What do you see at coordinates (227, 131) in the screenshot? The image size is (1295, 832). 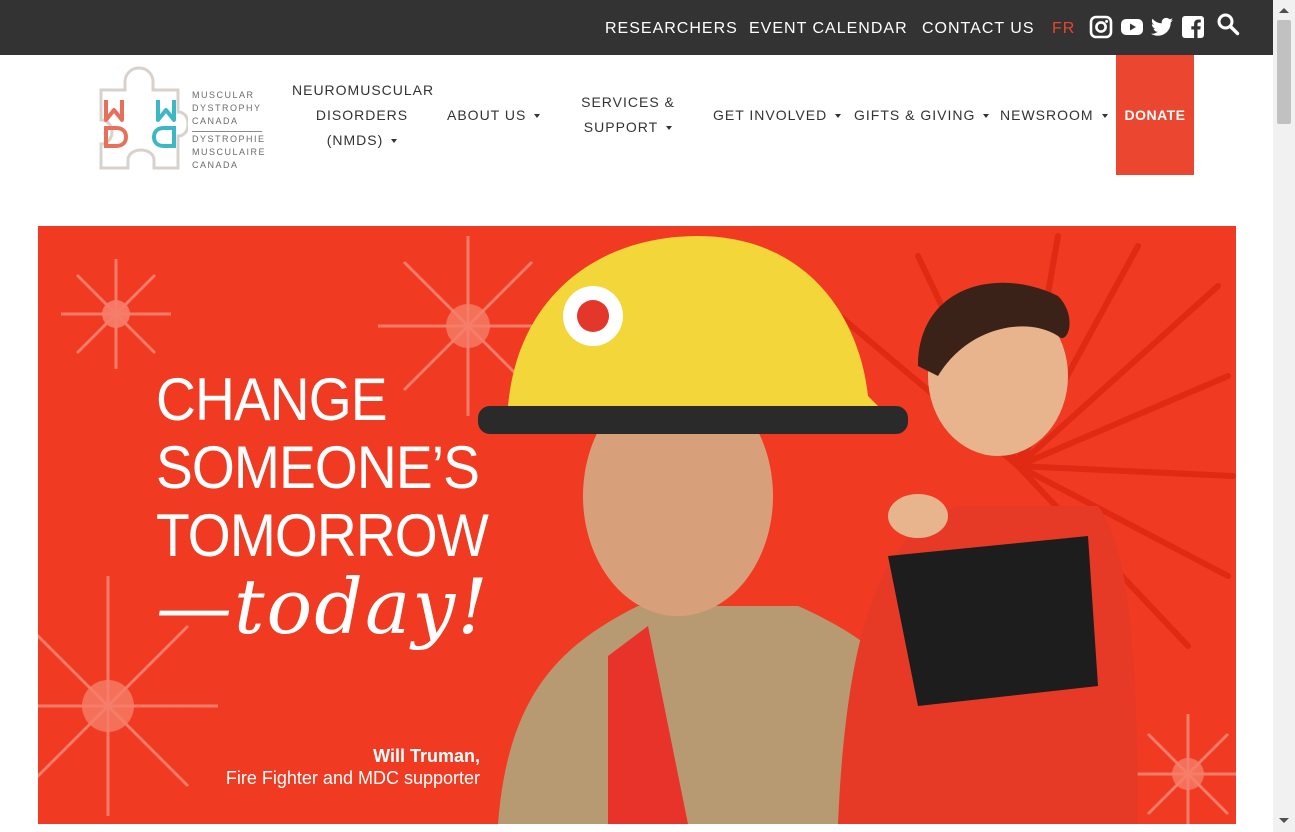 I see `logo-divider` at bounding box center [227, 131].